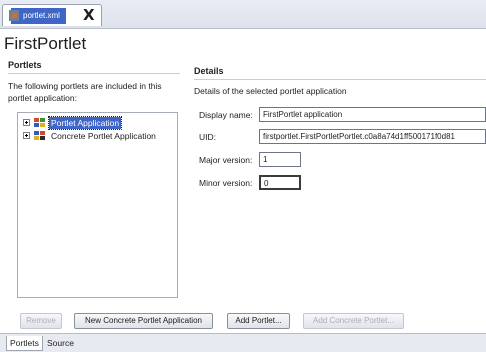 Image resolution: width=486 pixels, height=352 pixels. I want to click on page-tabs: Portlets Source, so click(243, 342).